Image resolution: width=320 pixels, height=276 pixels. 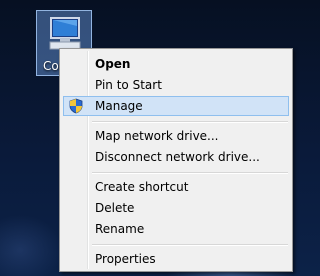 What do you see at coordinates (119, 106) in the screenshot?
I see `menu-item-label: Manage` at bounding box center [119, 106].